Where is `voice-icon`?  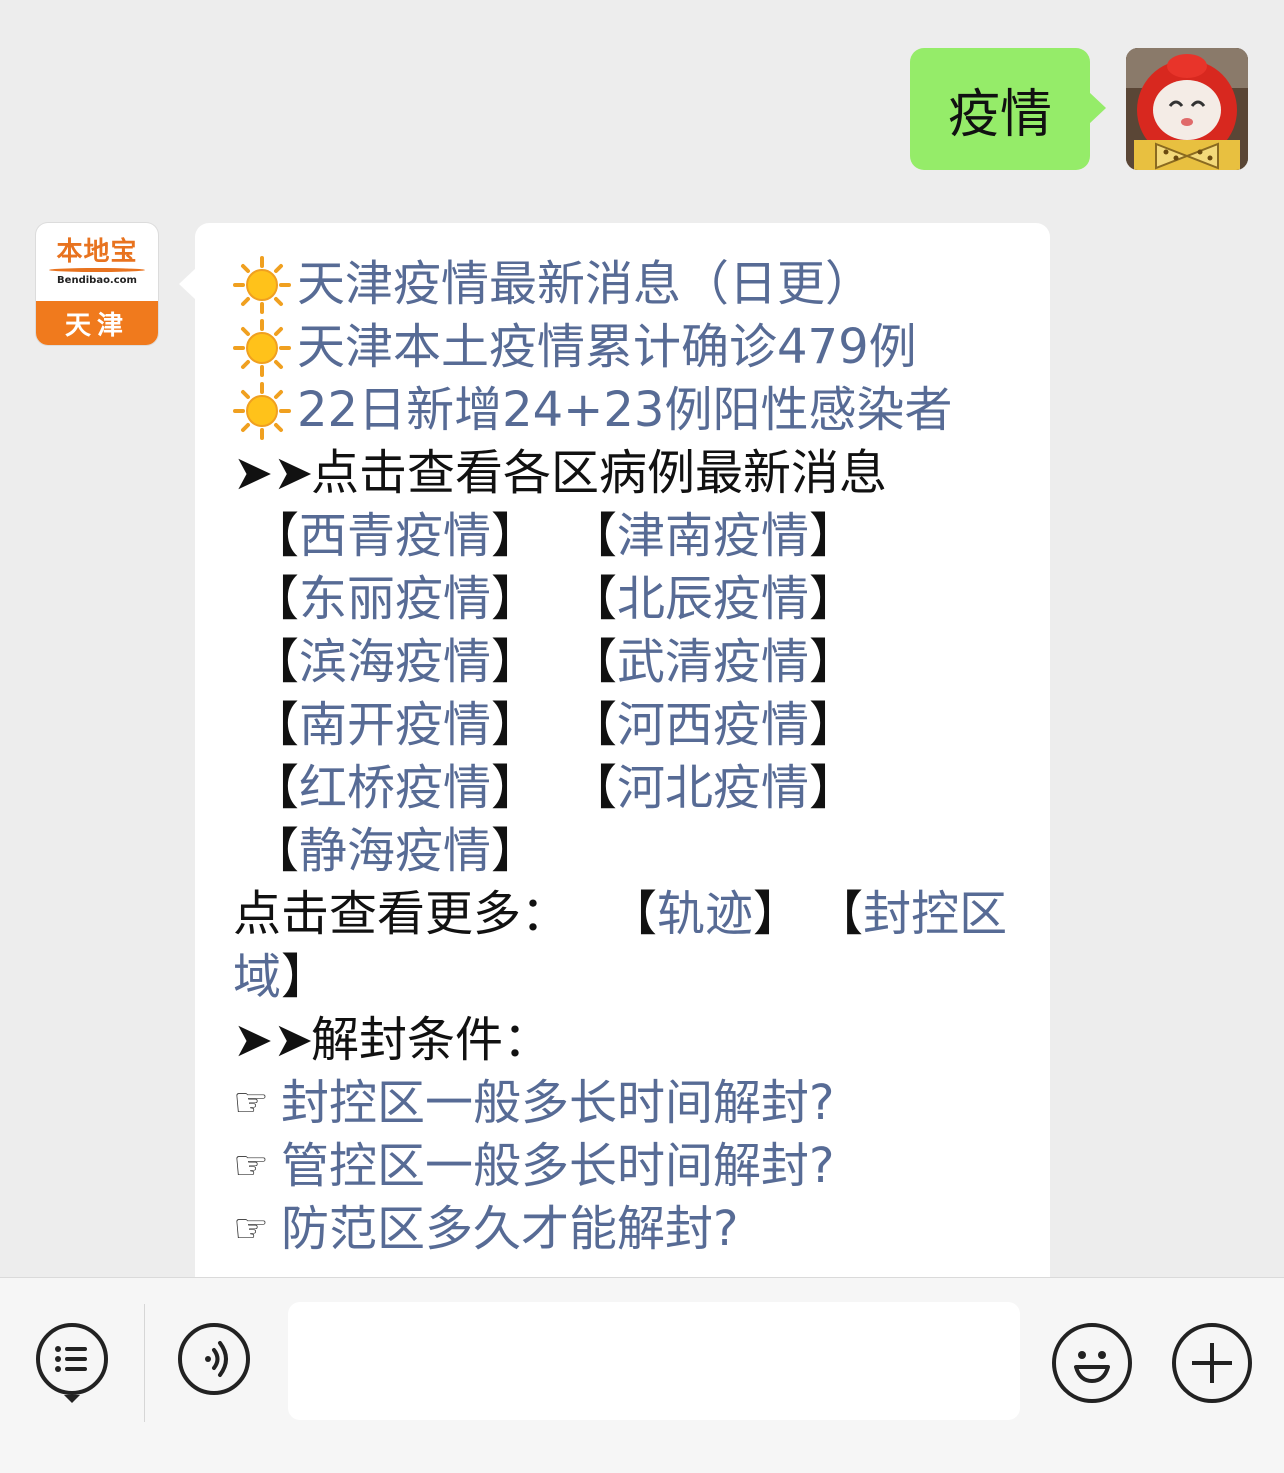 voice-icon is located at coordinates (216, 1359).